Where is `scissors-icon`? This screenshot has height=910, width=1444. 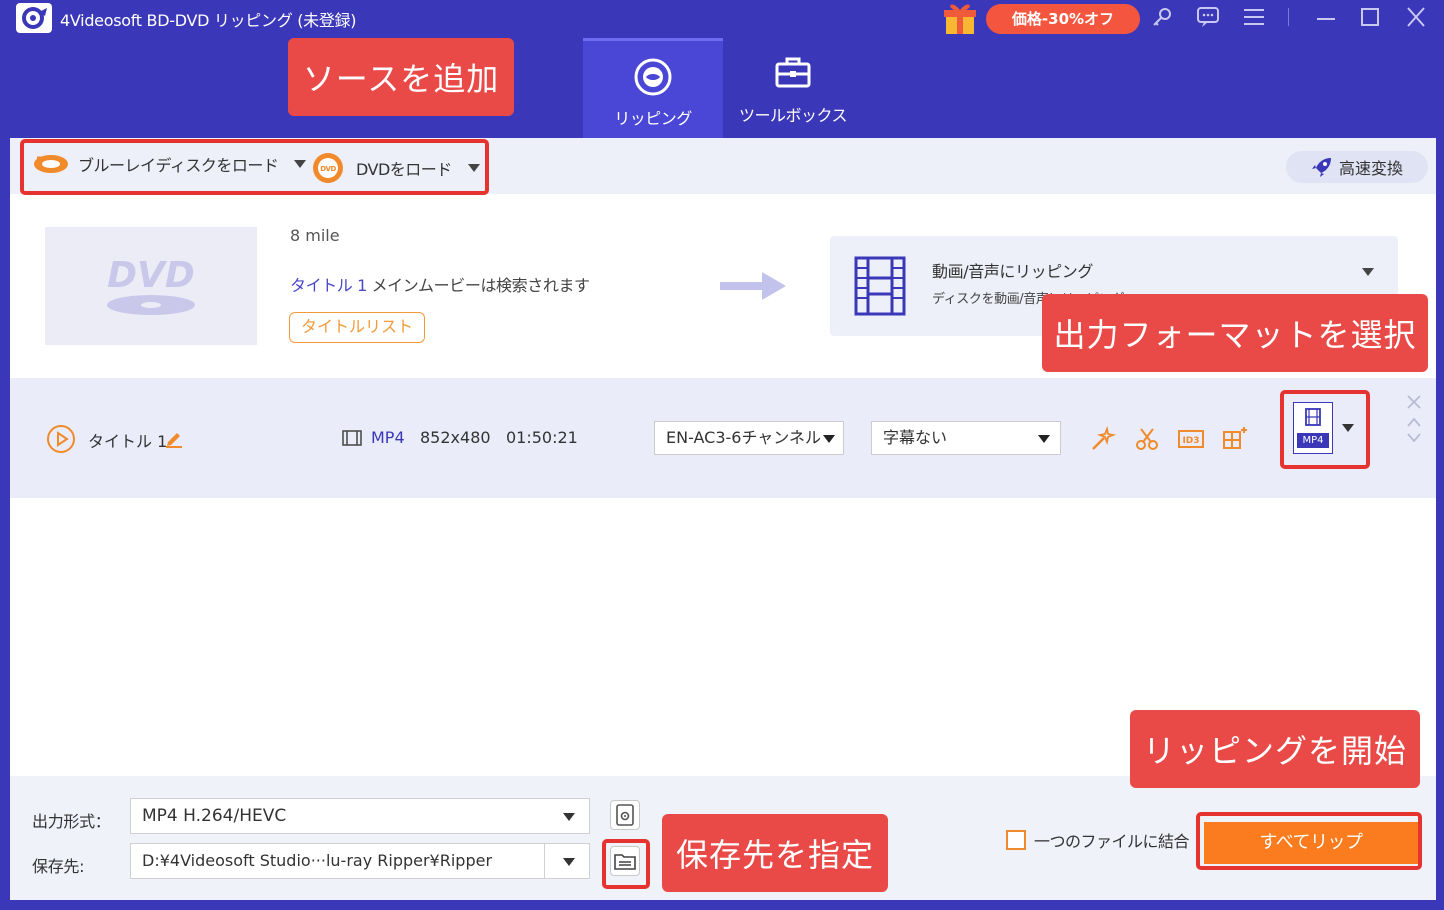 scissors-icon is located at coordinates (1147, 439).